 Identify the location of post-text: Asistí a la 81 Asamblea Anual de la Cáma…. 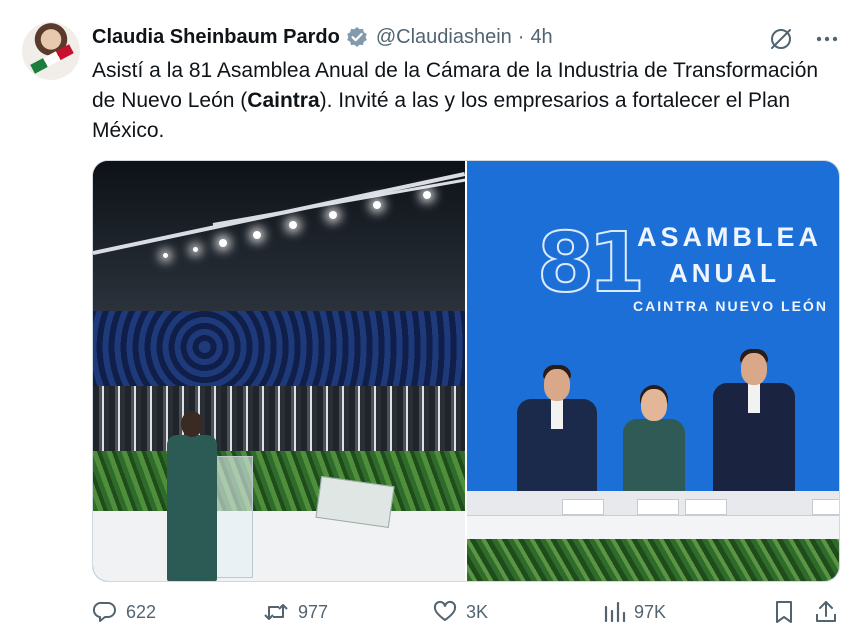
(462, 101).